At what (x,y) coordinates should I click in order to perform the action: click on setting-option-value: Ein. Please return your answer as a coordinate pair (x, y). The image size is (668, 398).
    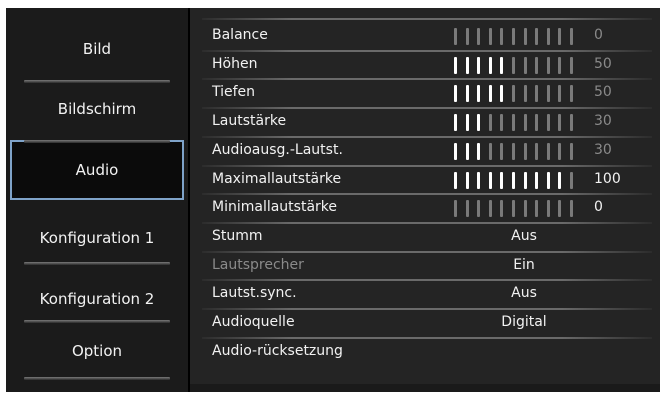
    Looking at the image, I should click on (524, 265).